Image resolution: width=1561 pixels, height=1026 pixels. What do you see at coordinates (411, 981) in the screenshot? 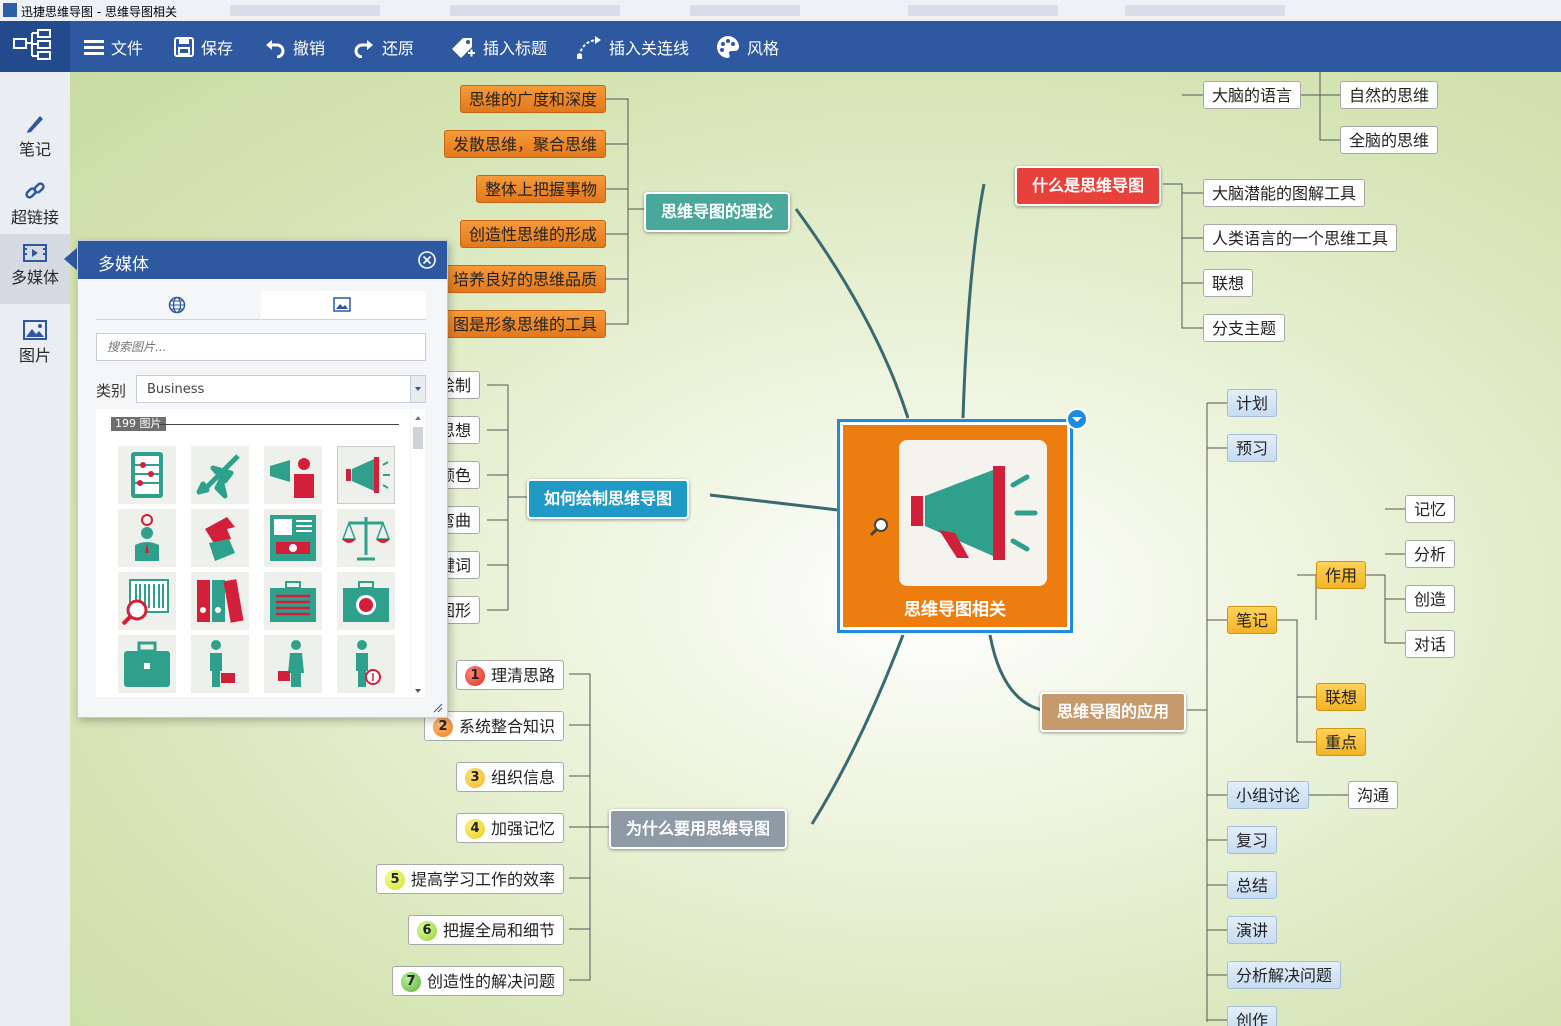
I see `priority-badge: 7` at bounding box center [411, 981].